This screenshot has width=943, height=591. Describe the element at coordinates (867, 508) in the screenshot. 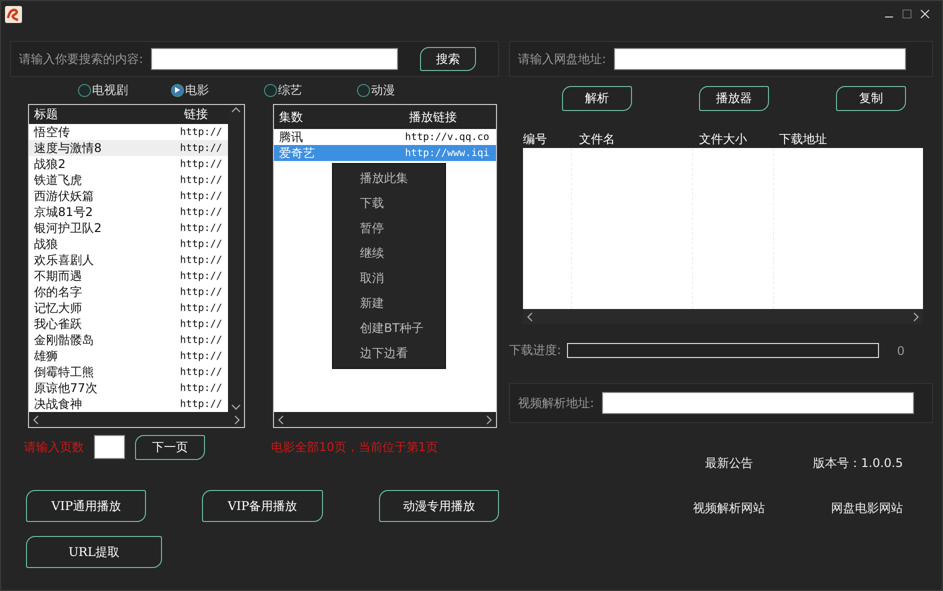

I see `website-link: 网盘电影网站` at that location.